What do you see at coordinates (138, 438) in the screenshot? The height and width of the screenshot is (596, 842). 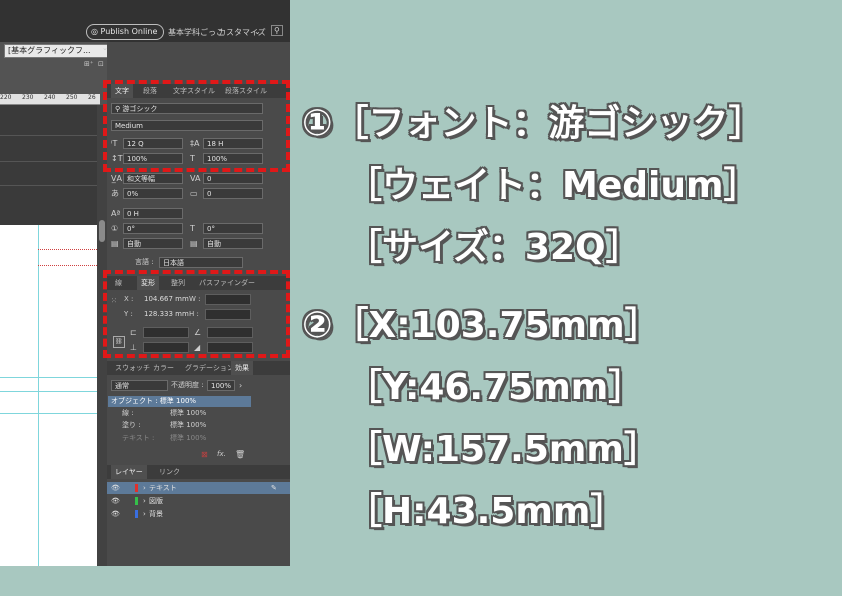 I see `effects-text-label: テキスト :` at bounding box center [138, 438].